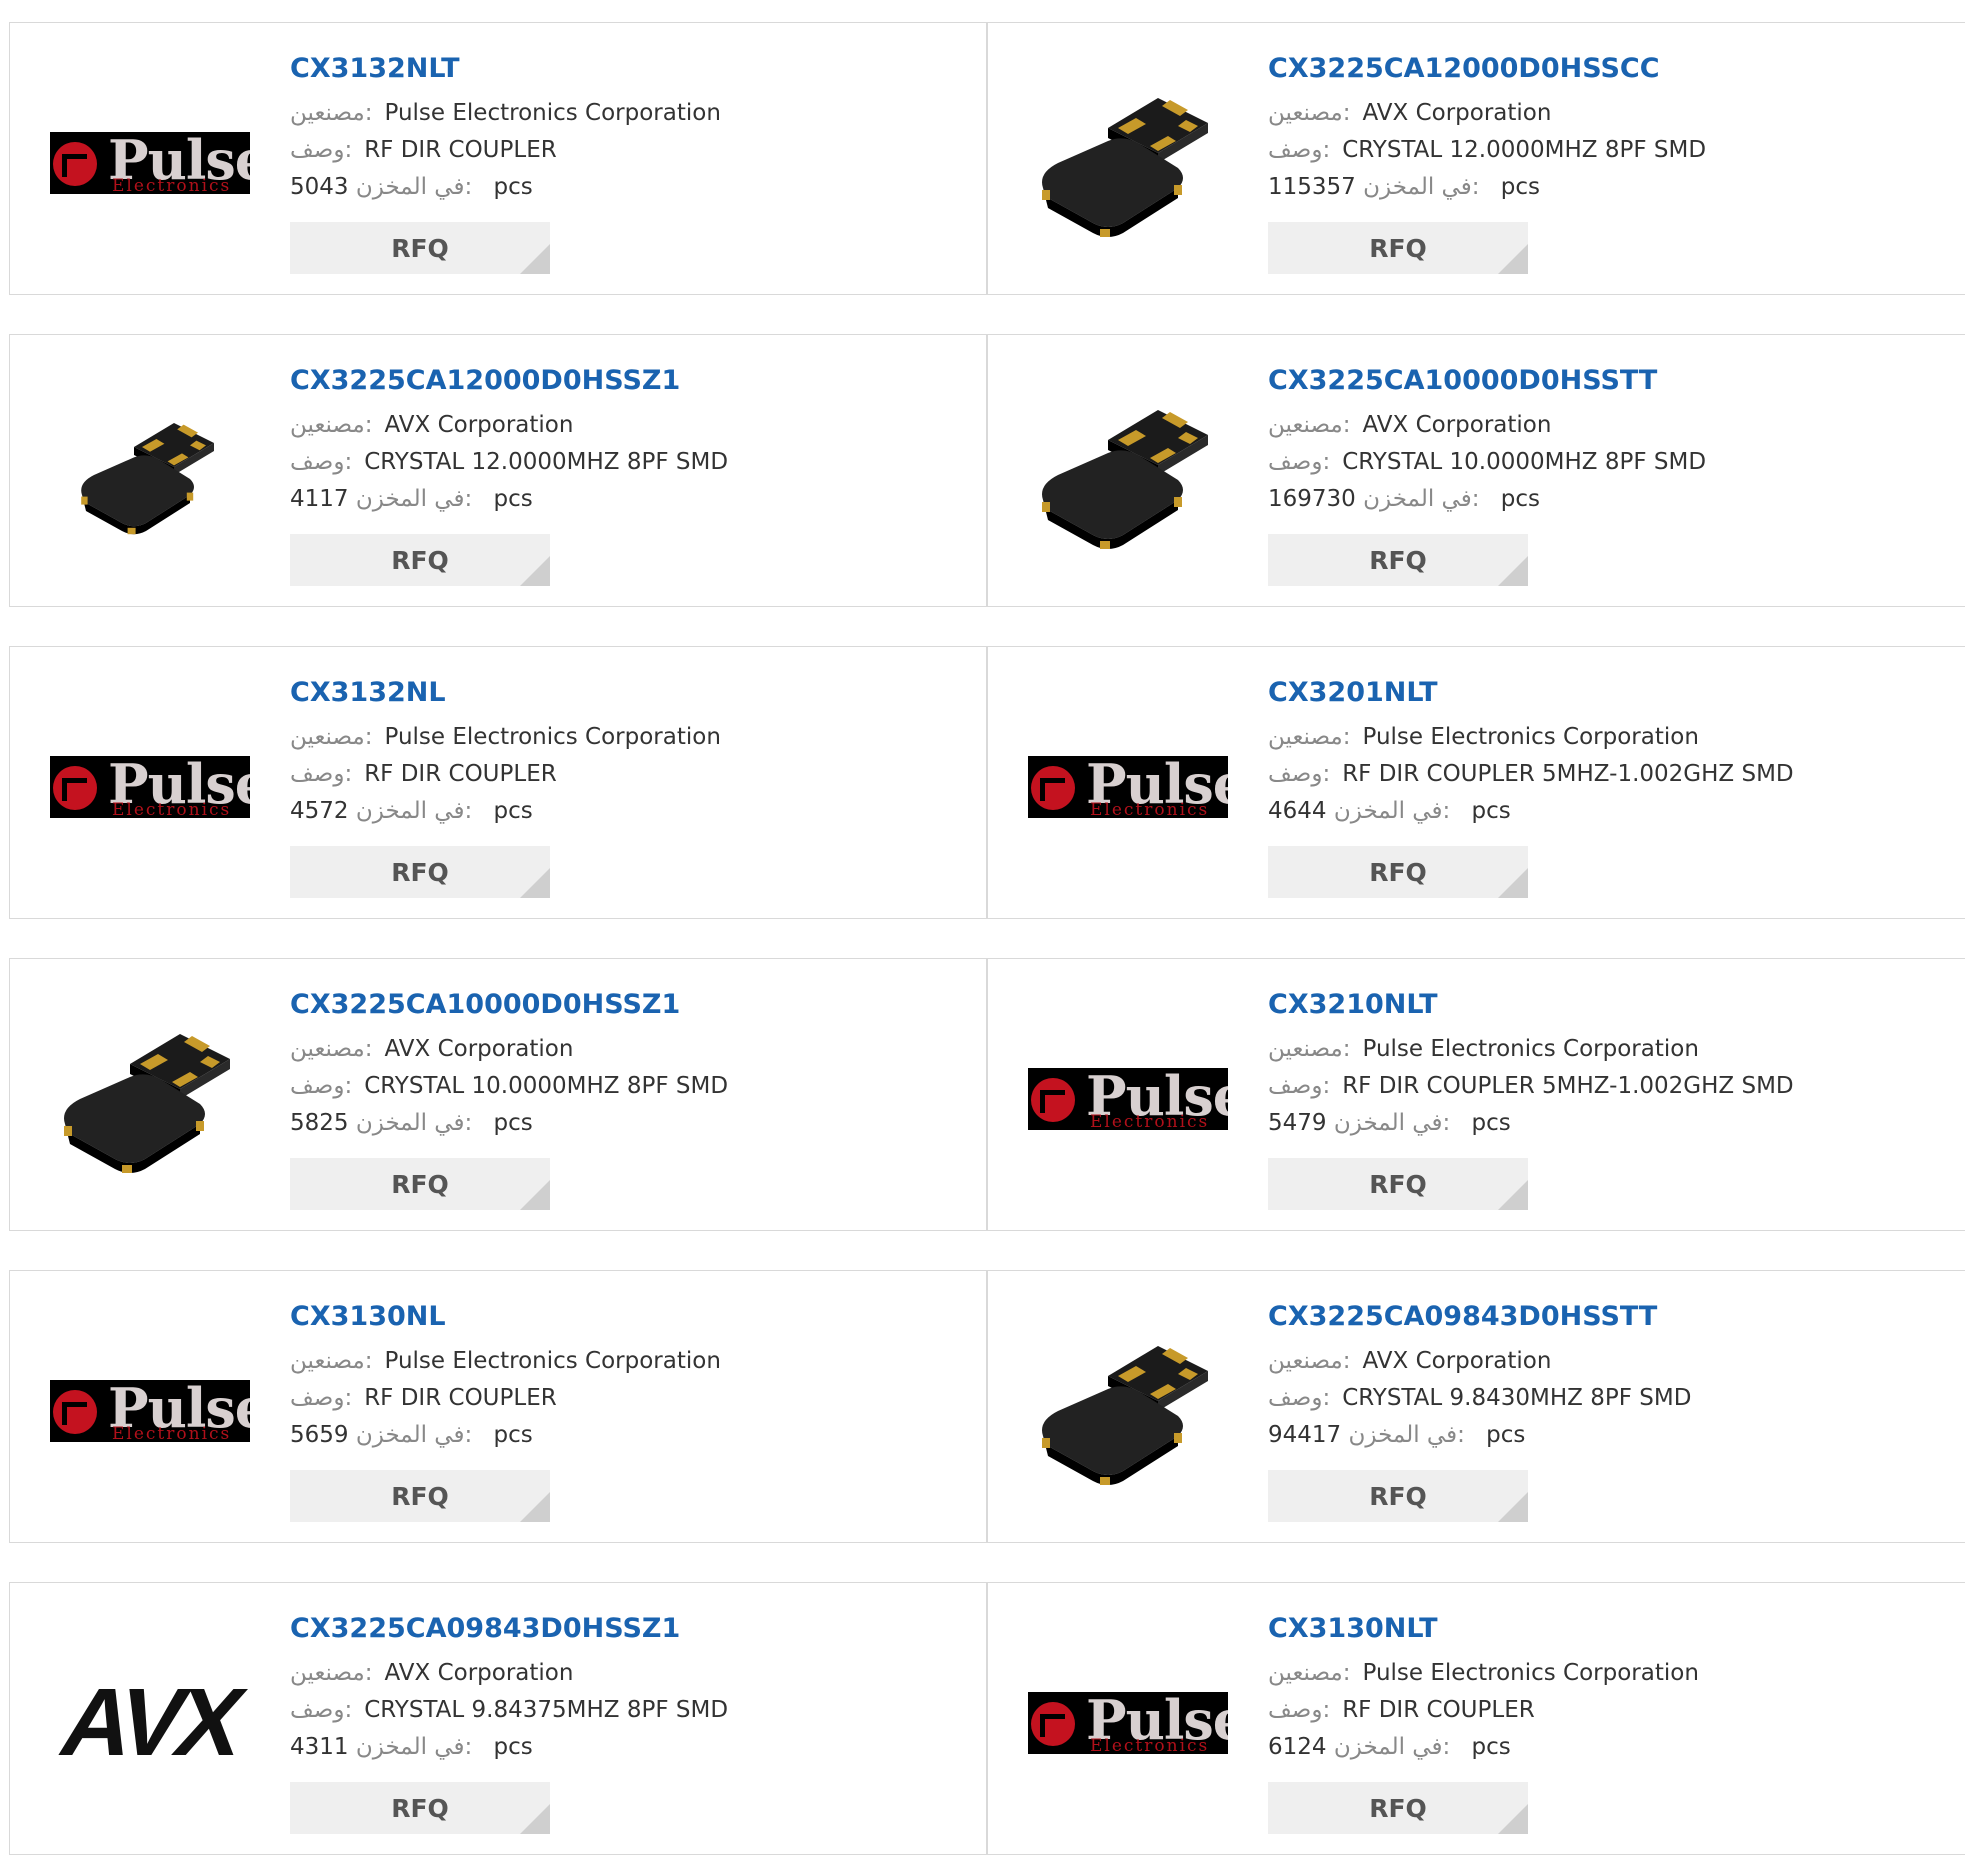 The height and width of the screenshot is (1855, 1965). What do you see at coordinates (1438, 1710) in the screenshot?
I see `description-value: RF DIR COUPLER` at bounding box center [1438, 1710].